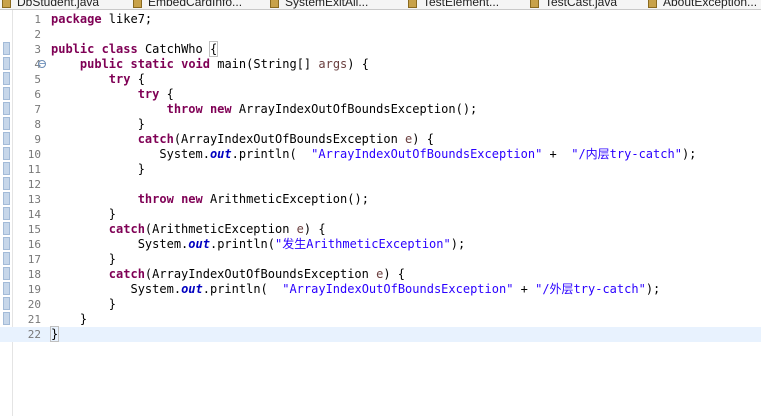 The height and width of the screenshot is (416, 761). What do you see at coordinates (135, 49) in the screenshot?
I see `code-text: public class CatchWho {` at bounding box center [135, 49].